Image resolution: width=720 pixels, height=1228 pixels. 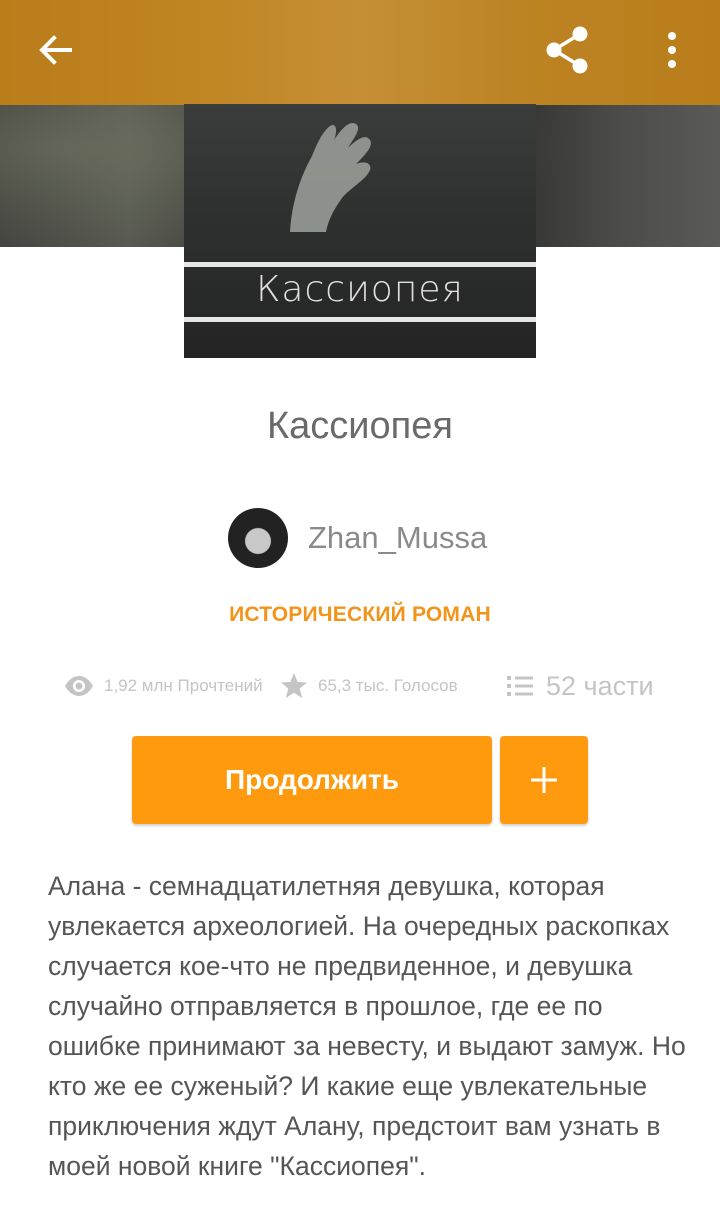 What do you see at coordinates (568, 50) in the screenshot?
I see `share-icon` at bounding box center [568, 50].